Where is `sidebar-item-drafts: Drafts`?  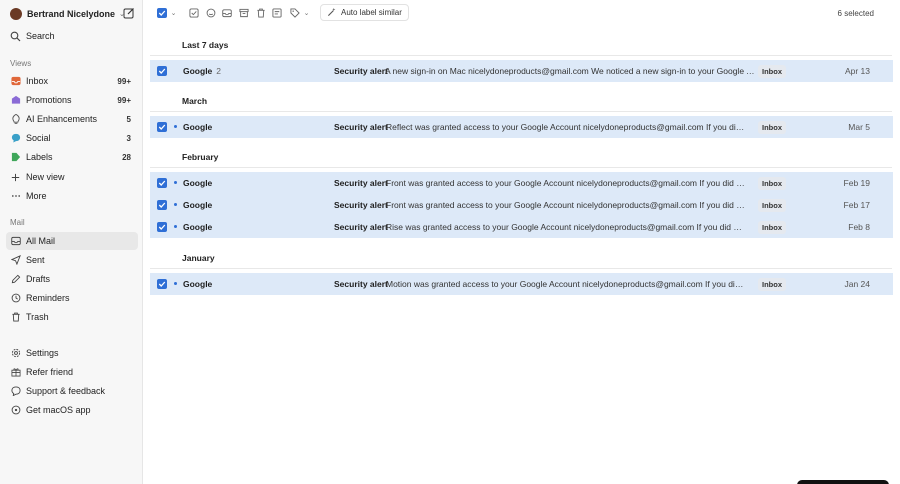
sidebar-item-drafts: Drafts is located at coordinates (72, 279).